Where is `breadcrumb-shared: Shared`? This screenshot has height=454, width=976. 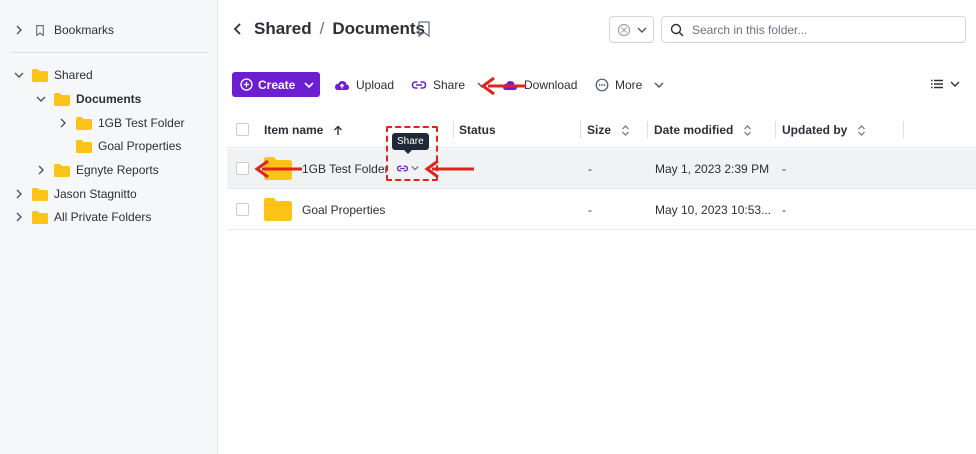 breadcrumb-shared: Shared is located at coordinates (283, 29).